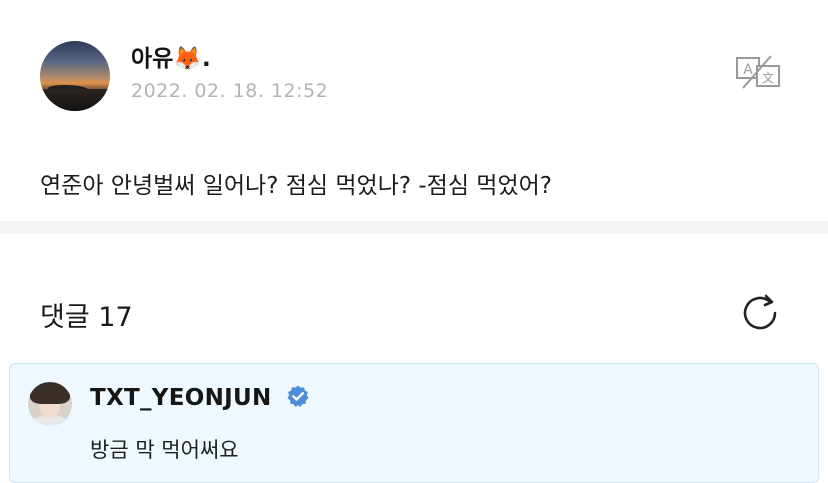  I want to click on comment-text: 방금 막 먹어써요, so click(164, 450).